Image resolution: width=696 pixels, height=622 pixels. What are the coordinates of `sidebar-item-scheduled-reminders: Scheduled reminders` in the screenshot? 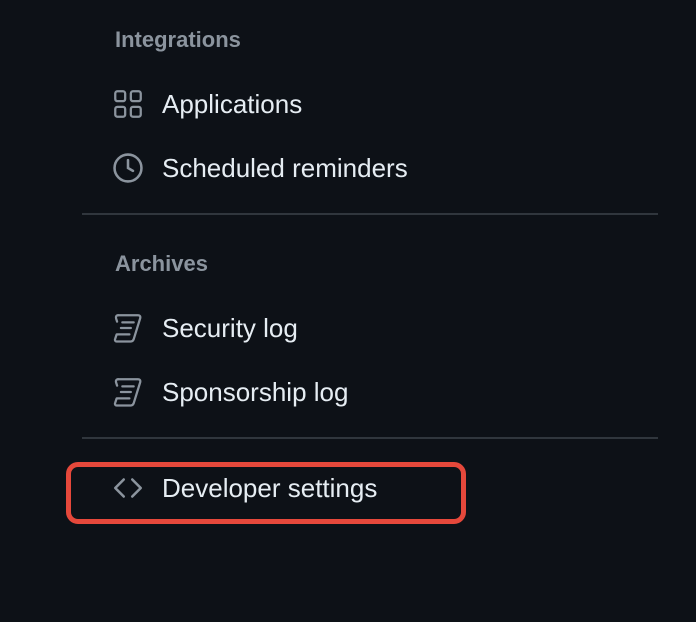 It's located at (259, 168).